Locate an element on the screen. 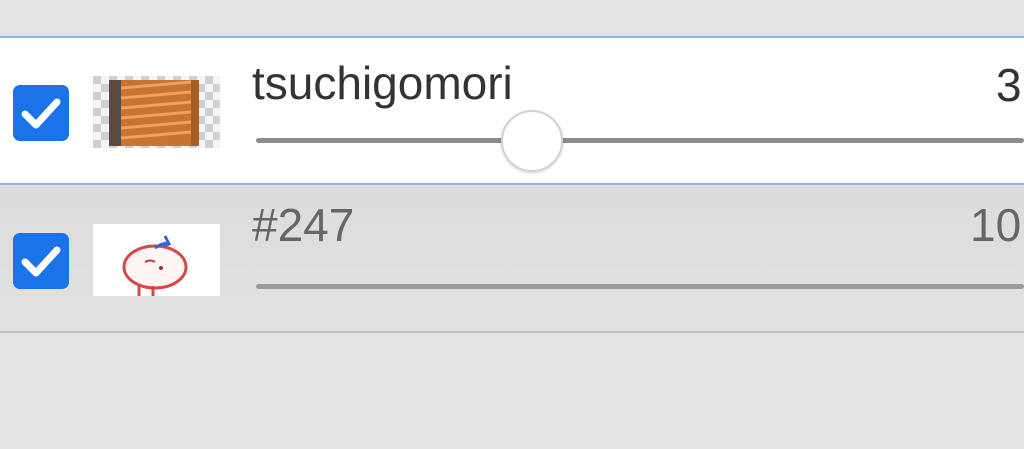 Image resolution: width=1024 pixels, height=449 pixels. striped-texture-icon is located at coordinates (156, 112).